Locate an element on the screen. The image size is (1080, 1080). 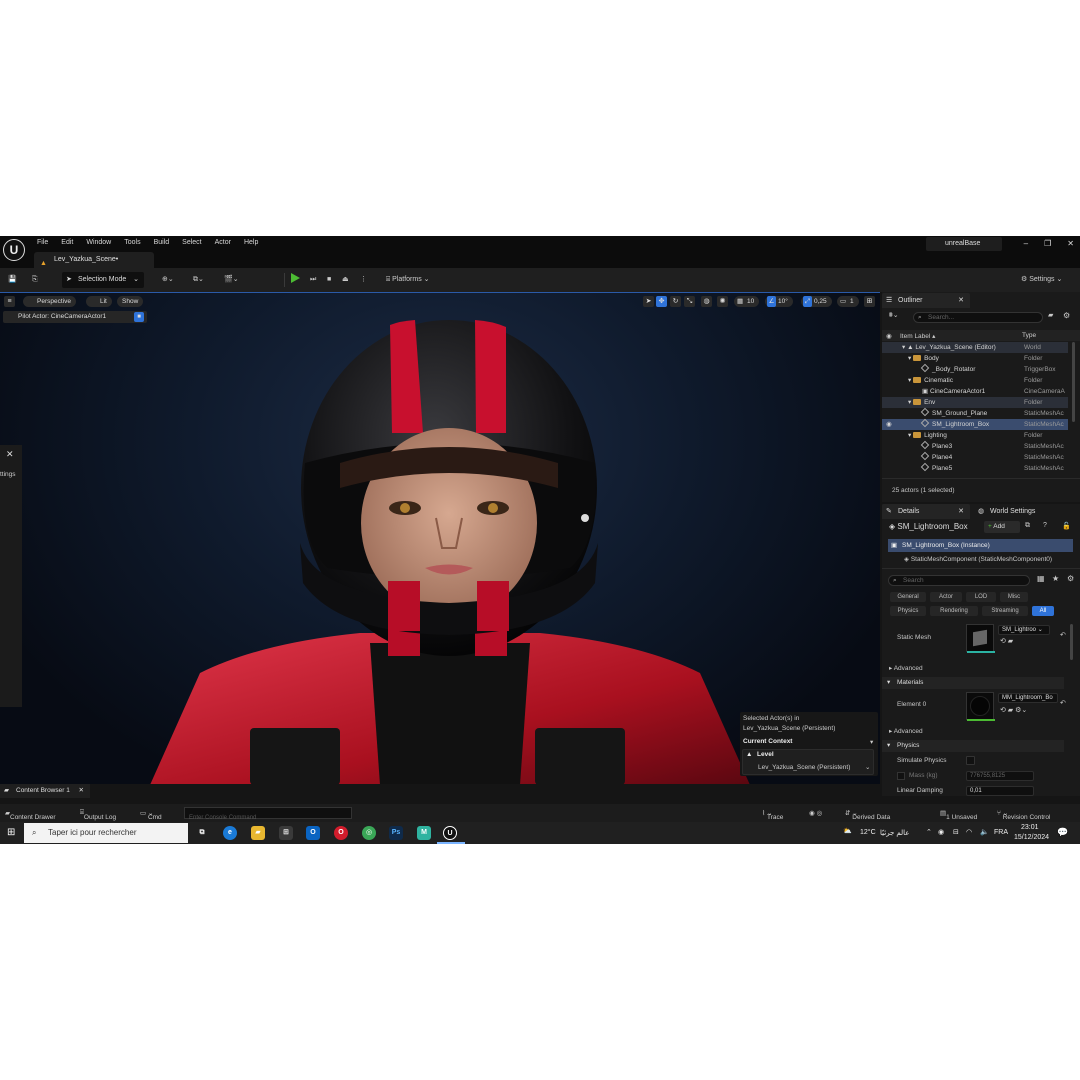
derived-data-button: ⇵ Derived Data ⌄ is located at coordinates (867, 815).